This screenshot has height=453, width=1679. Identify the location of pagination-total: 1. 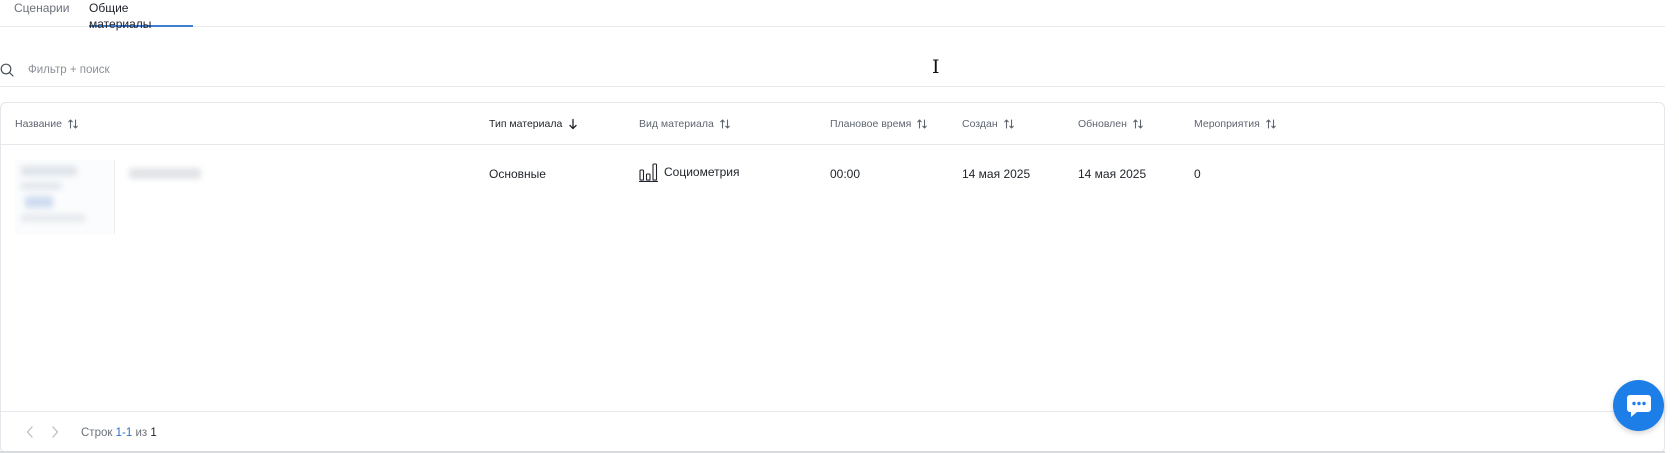
(153, 433).